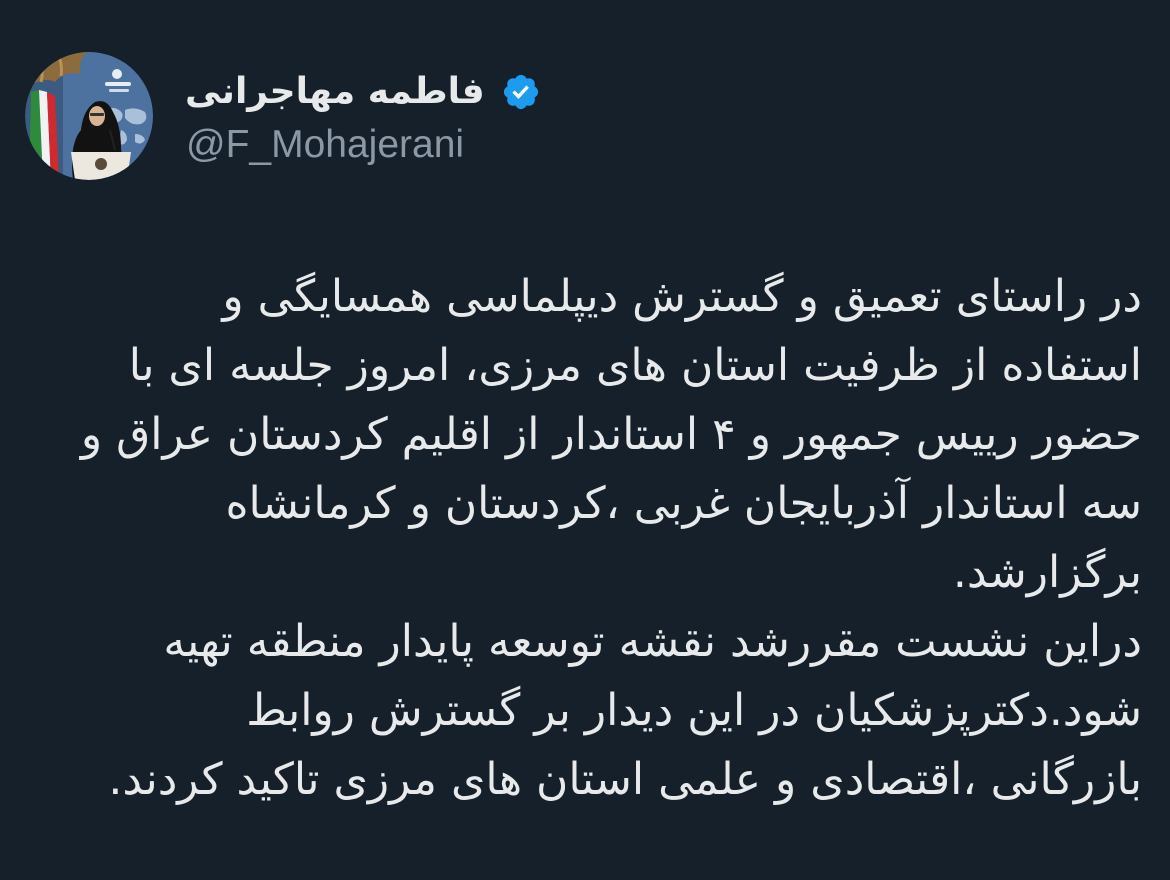 Image resolution: width=1170 pixels, height=880 pixels. Describe the element at coordinates (521, 92) in the screenshot. I see `verified-badge-icon` at that location.